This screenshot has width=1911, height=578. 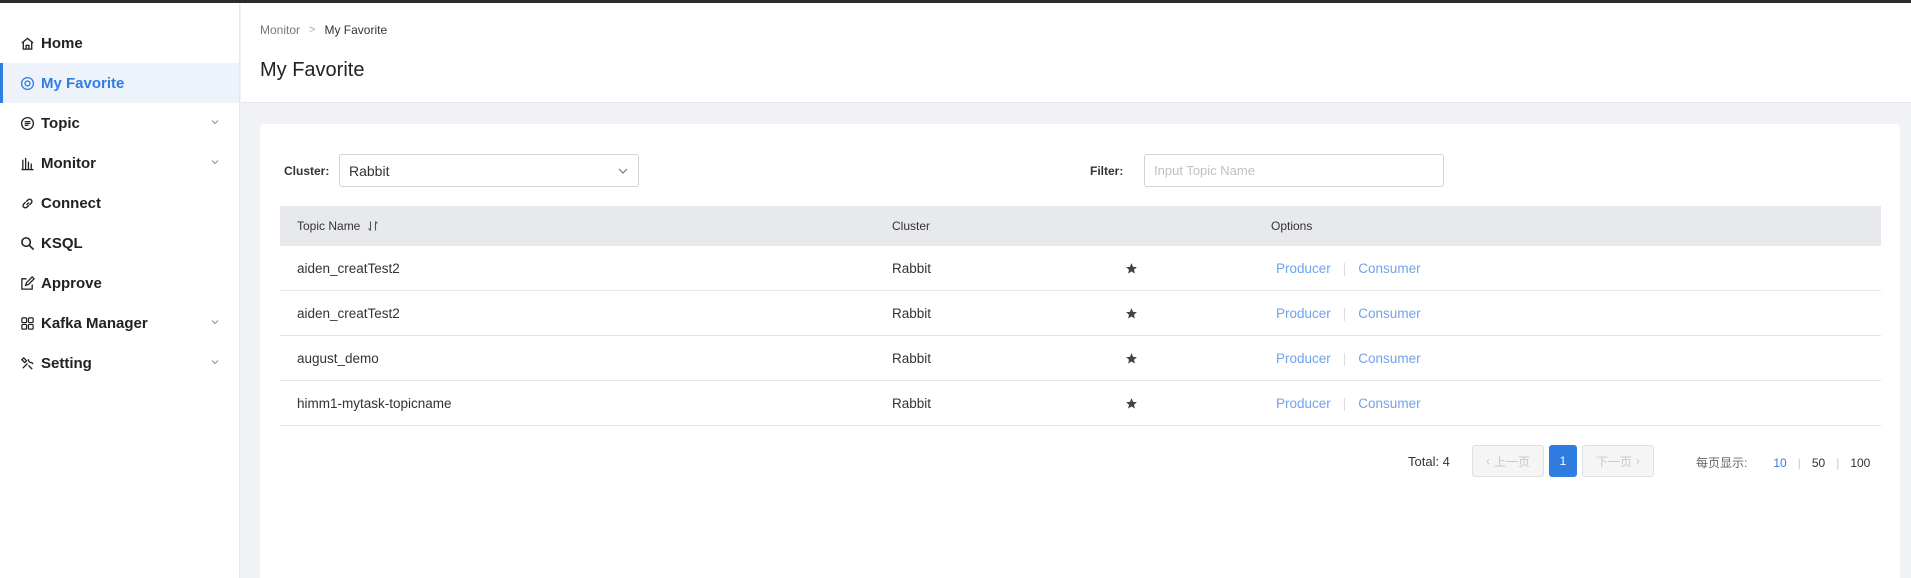 I want to click on prev-page-button: ‹ 上一页, so click(x=1508, y=461).